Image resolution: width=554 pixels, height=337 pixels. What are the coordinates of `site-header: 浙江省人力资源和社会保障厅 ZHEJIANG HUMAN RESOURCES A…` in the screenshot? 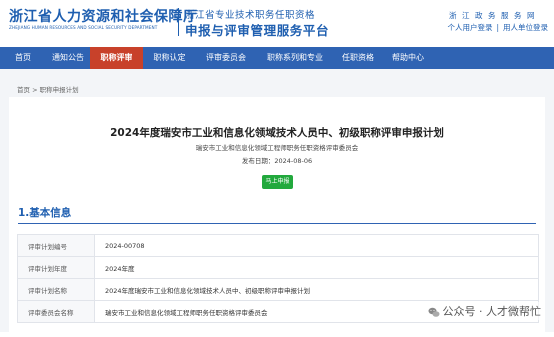 It's located at (277, 21).